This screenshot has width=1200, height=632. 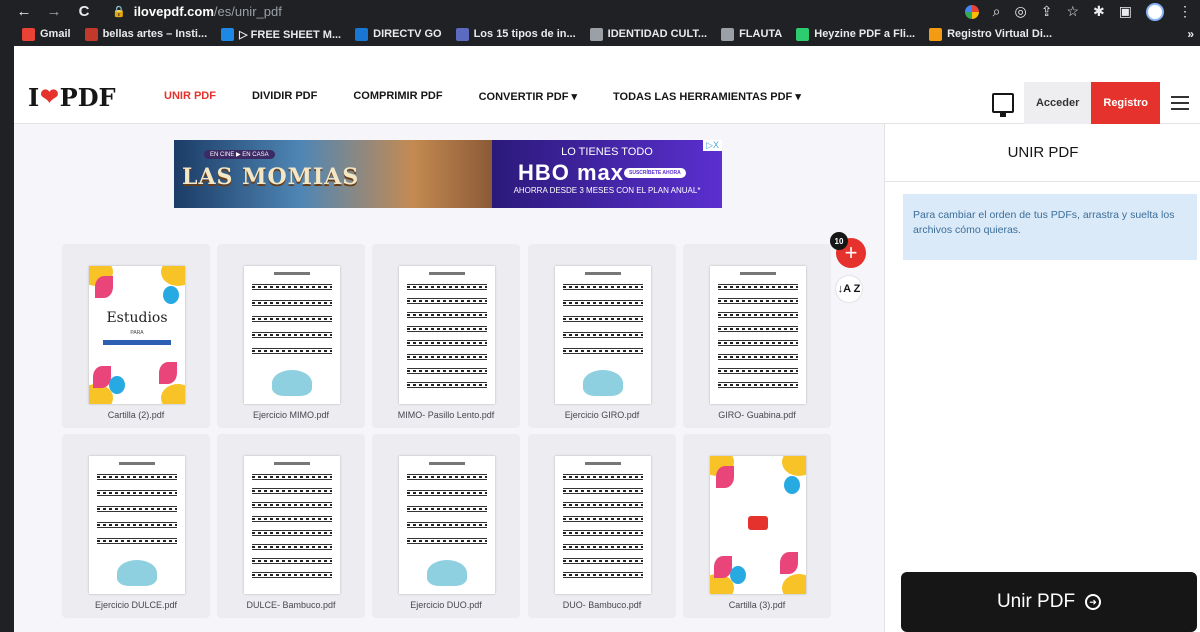 What do you see at coordinates (1021, 11) in the screenshot?
I see `eye-off-icon: ◎` at bounding box center [1021, 11].